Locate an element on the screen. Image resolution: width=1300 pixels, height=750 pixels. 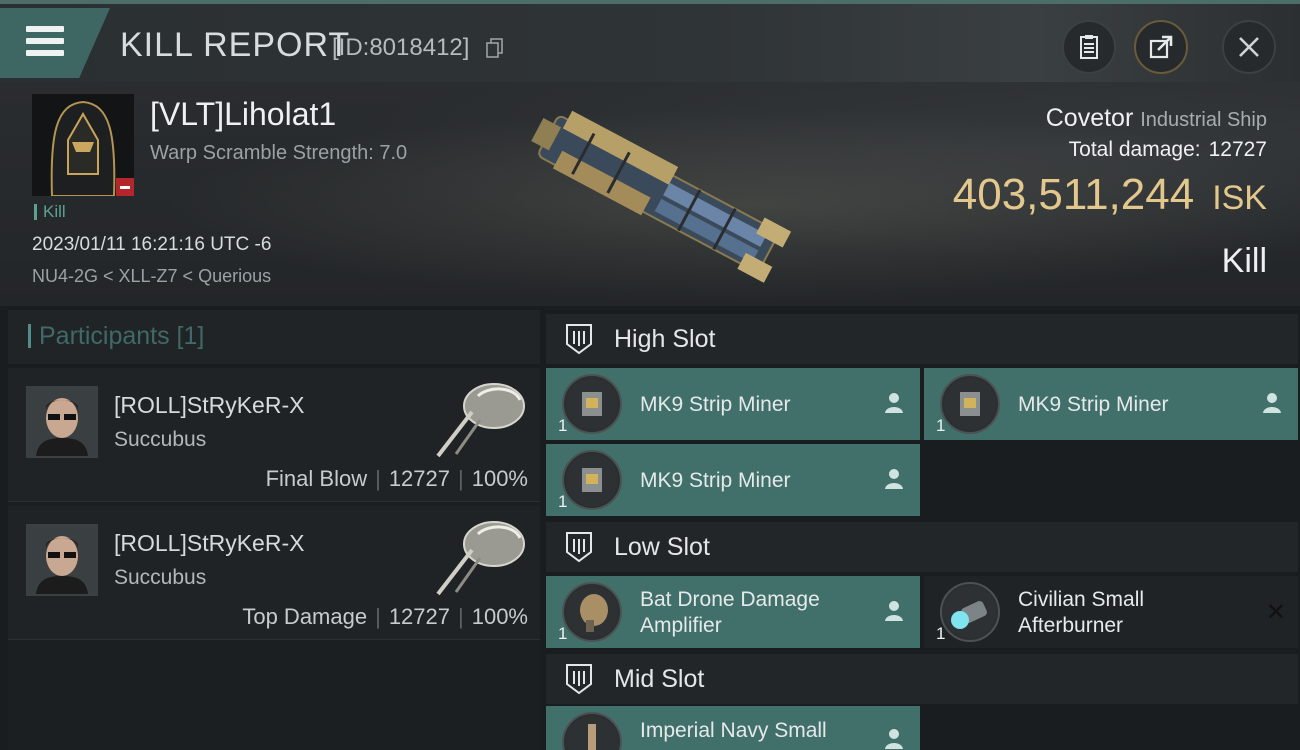
kill-report-header: KILL REPORT [ID:8018412] is located at coordinates (650, 43).